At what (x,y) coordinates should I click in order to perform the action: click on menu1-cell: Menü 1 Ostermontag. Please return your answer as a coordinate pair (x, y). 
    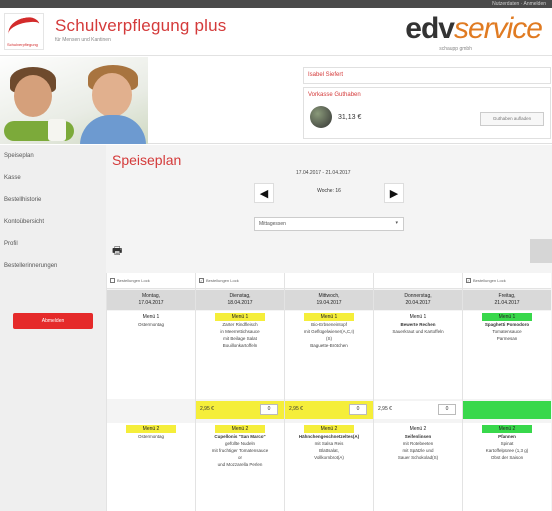
    Looking at the image, I should click on (151, 355).